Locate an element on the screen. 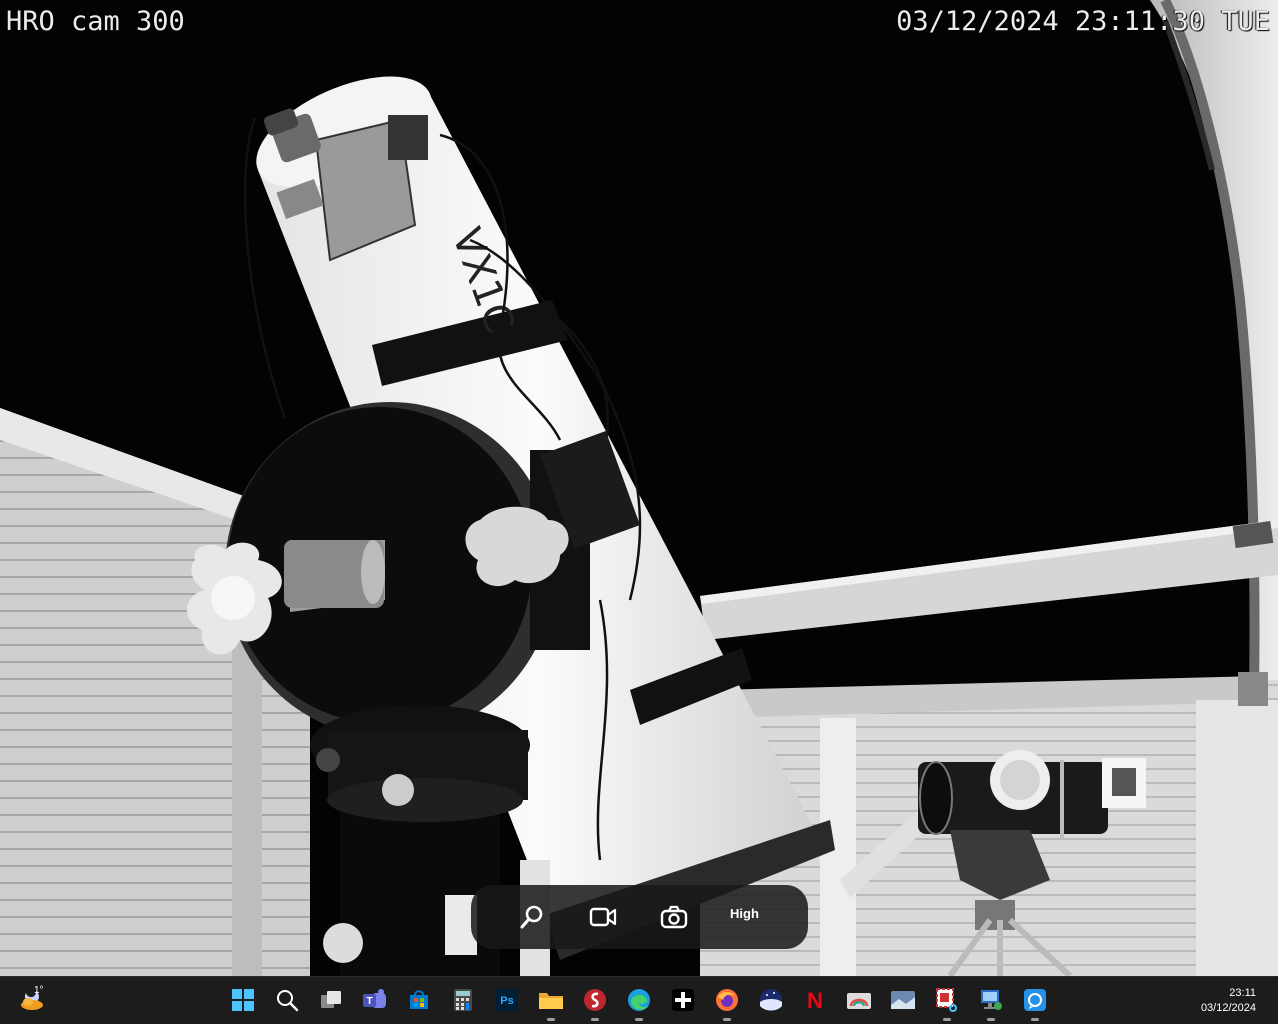 This screenshot has height=1024, width=1278. snipping-tool-icon is located at coordinates (946, 1000).